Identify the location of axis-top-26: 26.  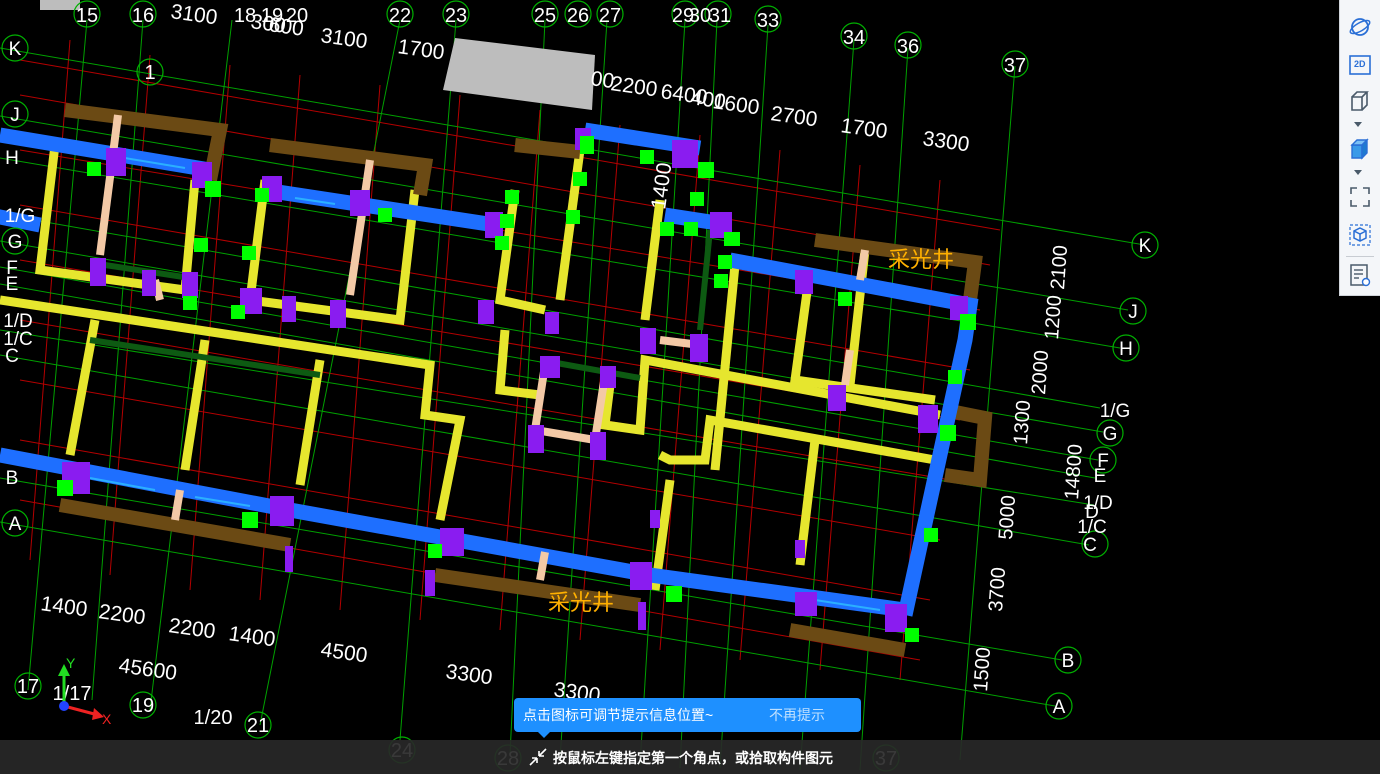
(578, 16).